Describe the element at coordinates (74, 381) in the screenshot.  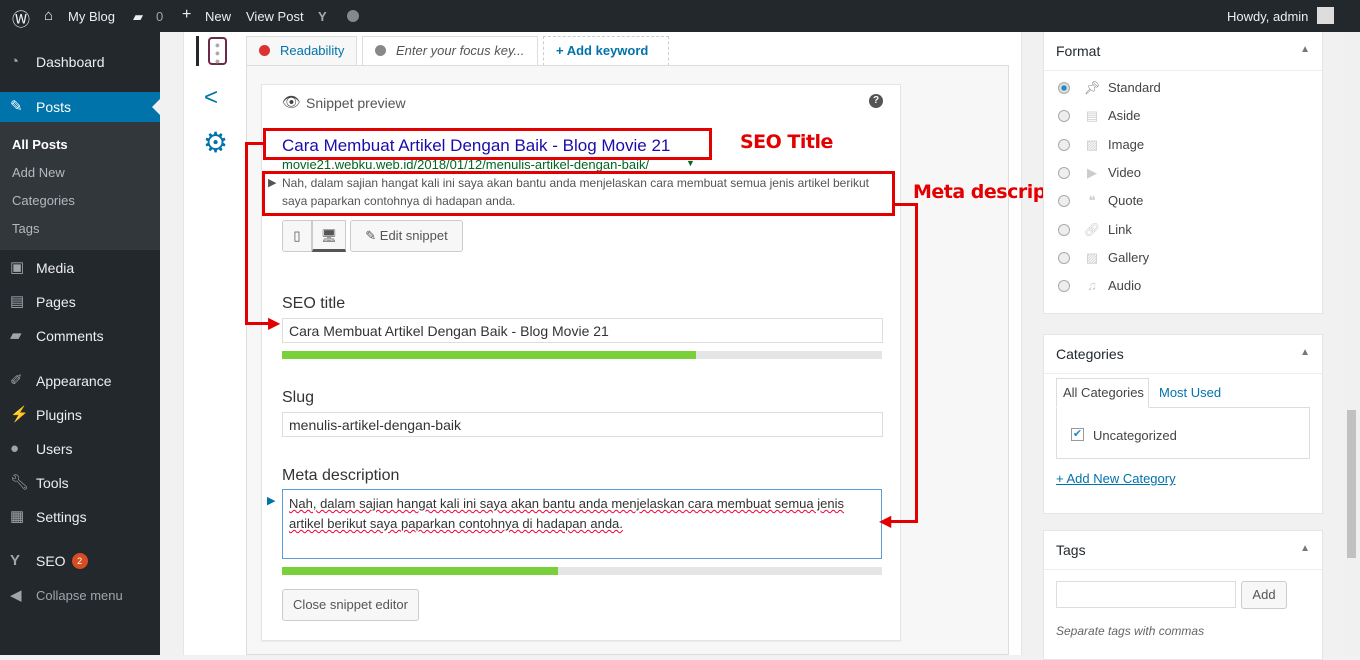
I see `menu-label: Appearance` at that location.